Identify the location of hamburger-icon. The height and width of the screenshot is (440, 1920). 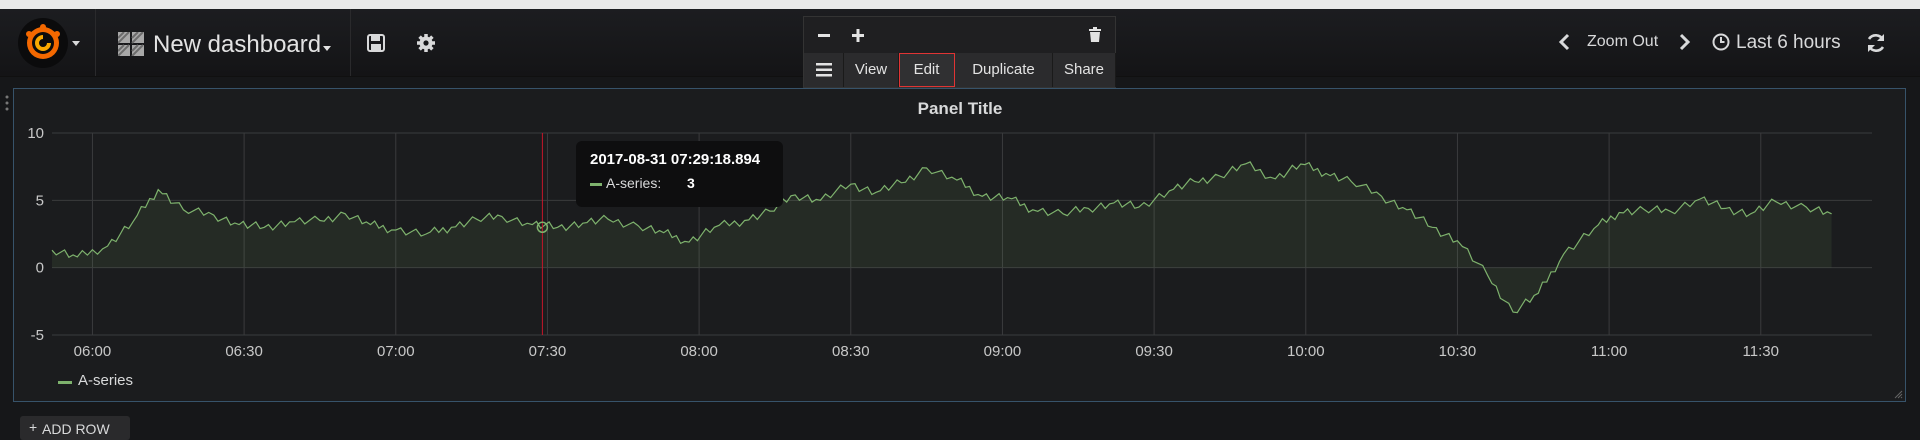
(824, 70).